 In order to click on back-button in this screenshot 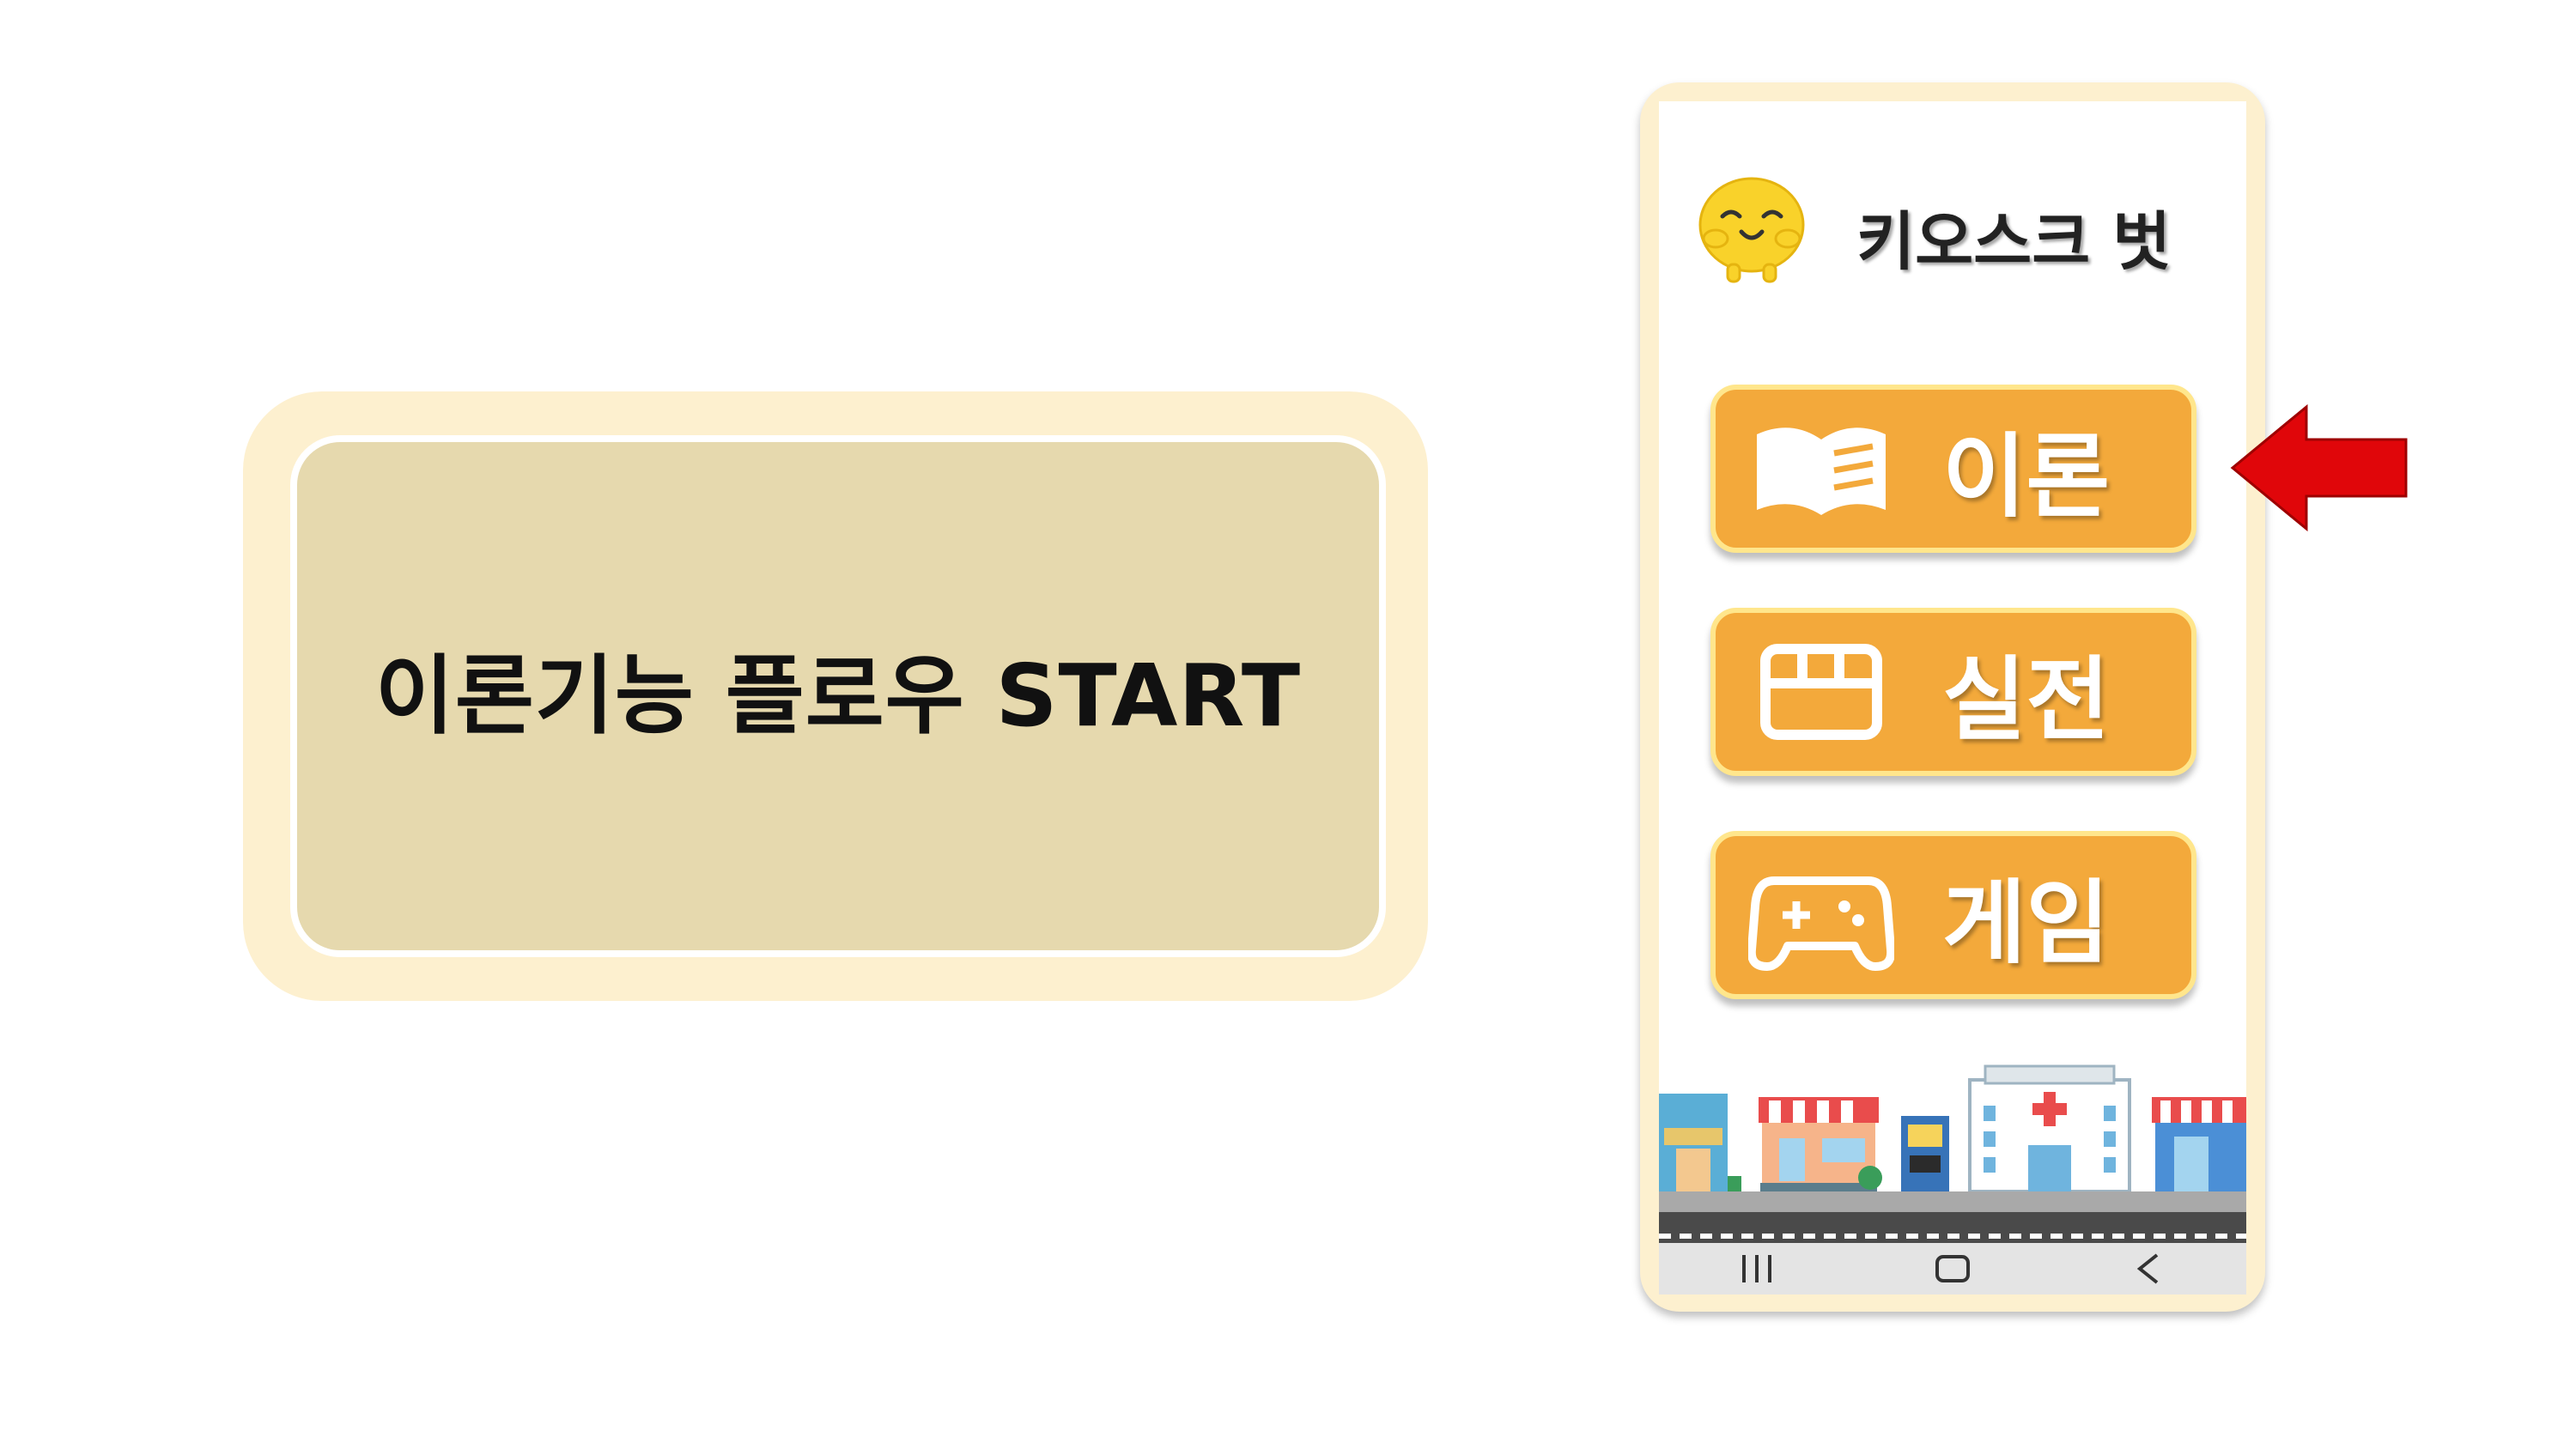, I will do `click(2148, 1268)`.